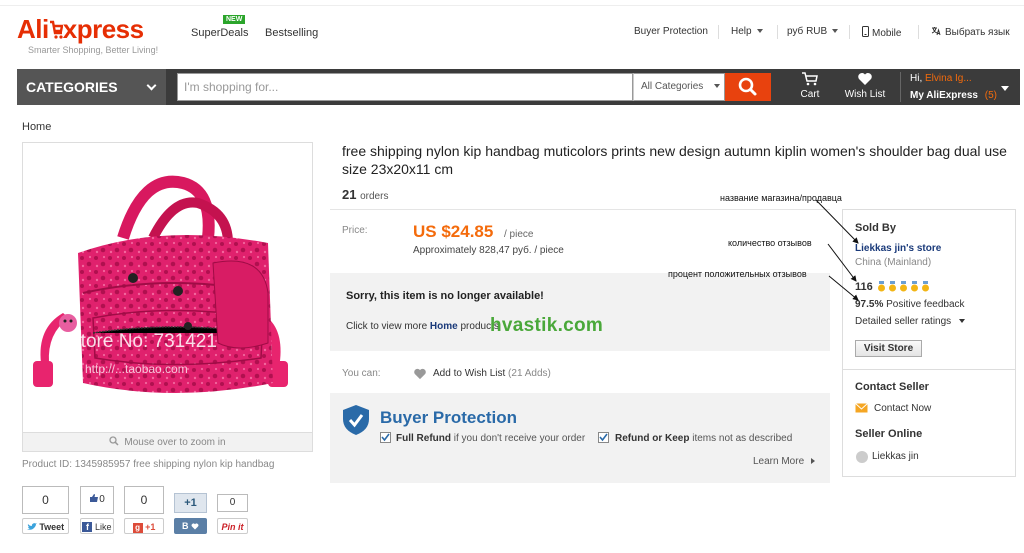  What do you see at coordinates (234, 19) in the screenshot?
I see `new-badge: NEW` at bounding box center [234, 19].